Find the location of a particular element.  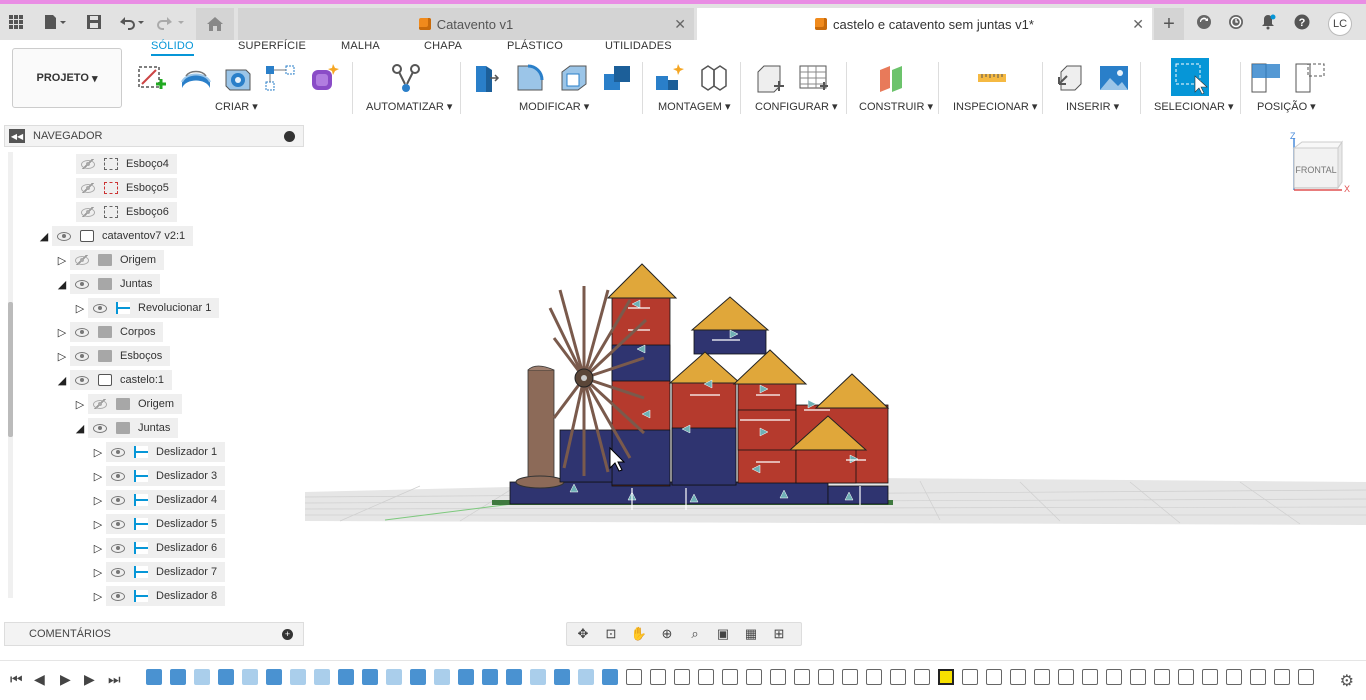

measure-icon is located at coordinates (992, 78).